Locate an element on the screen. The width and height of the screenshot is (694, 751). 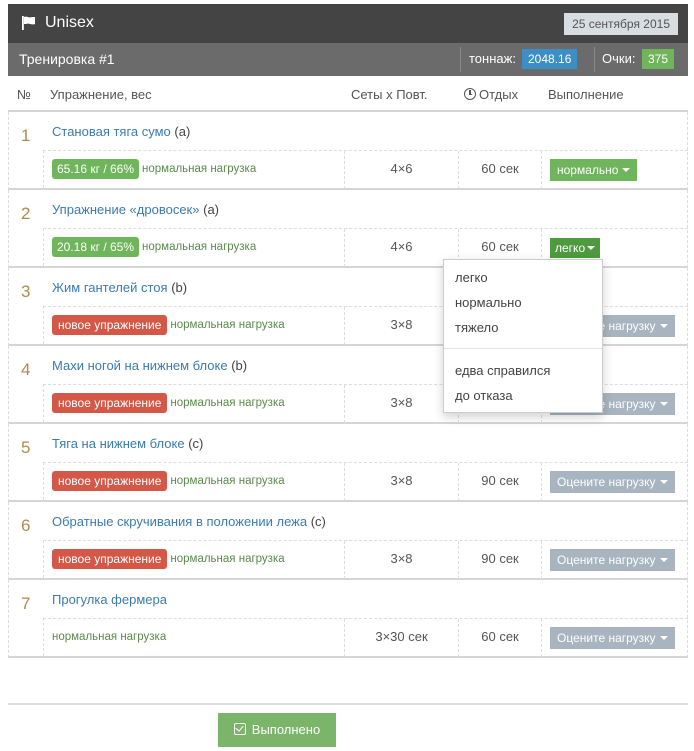
done-button: Выполнено is located at coordinates (277, 730).